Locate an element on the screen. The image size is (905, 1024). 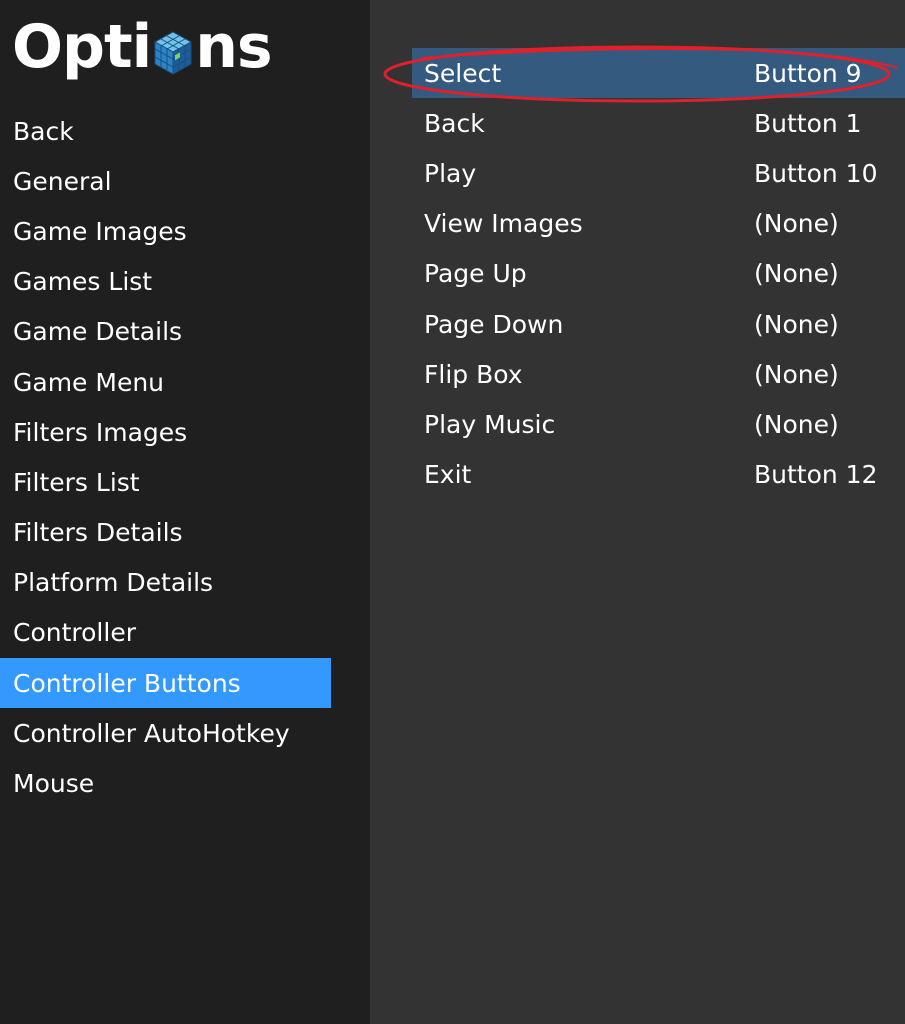
binding-row-exit: Exit Button 12 is located at coordinates (658, 475).